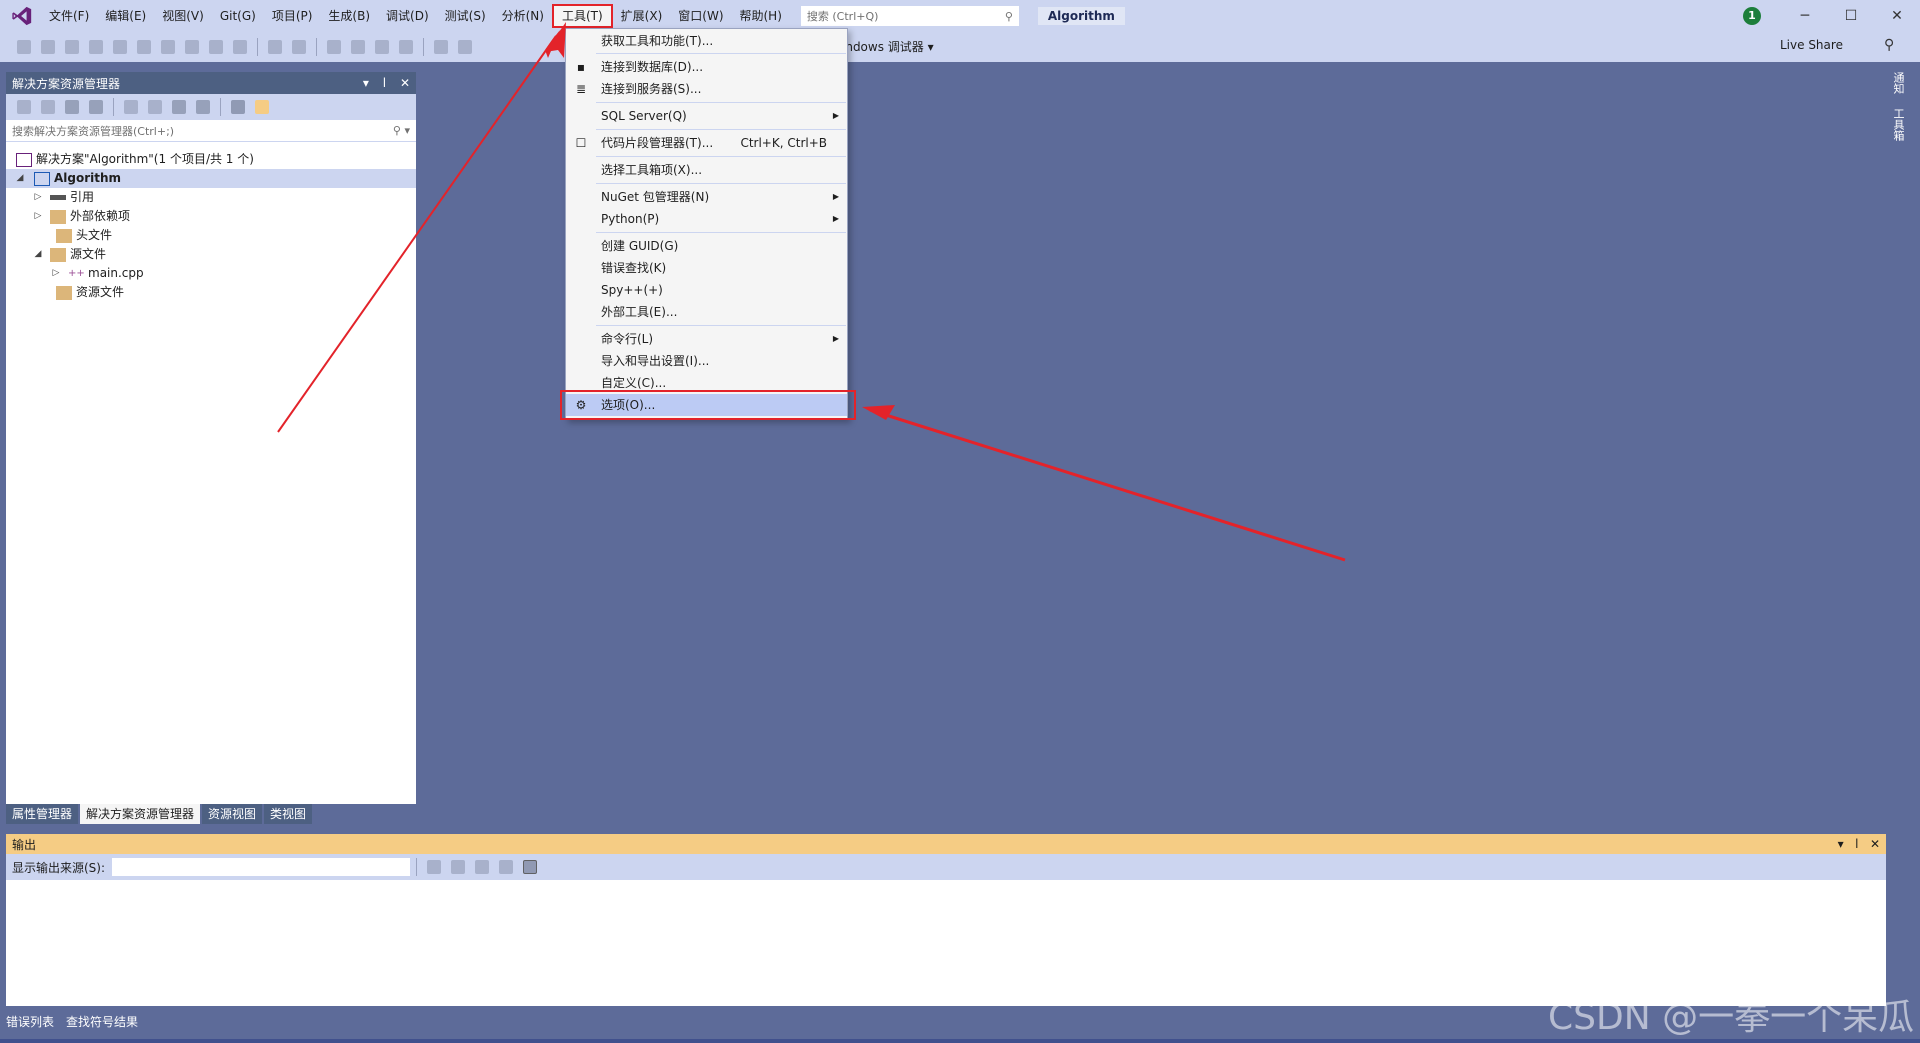 The image size is (1920, 1043). I want to click on properties-wrench-icon, so click(238, 107).